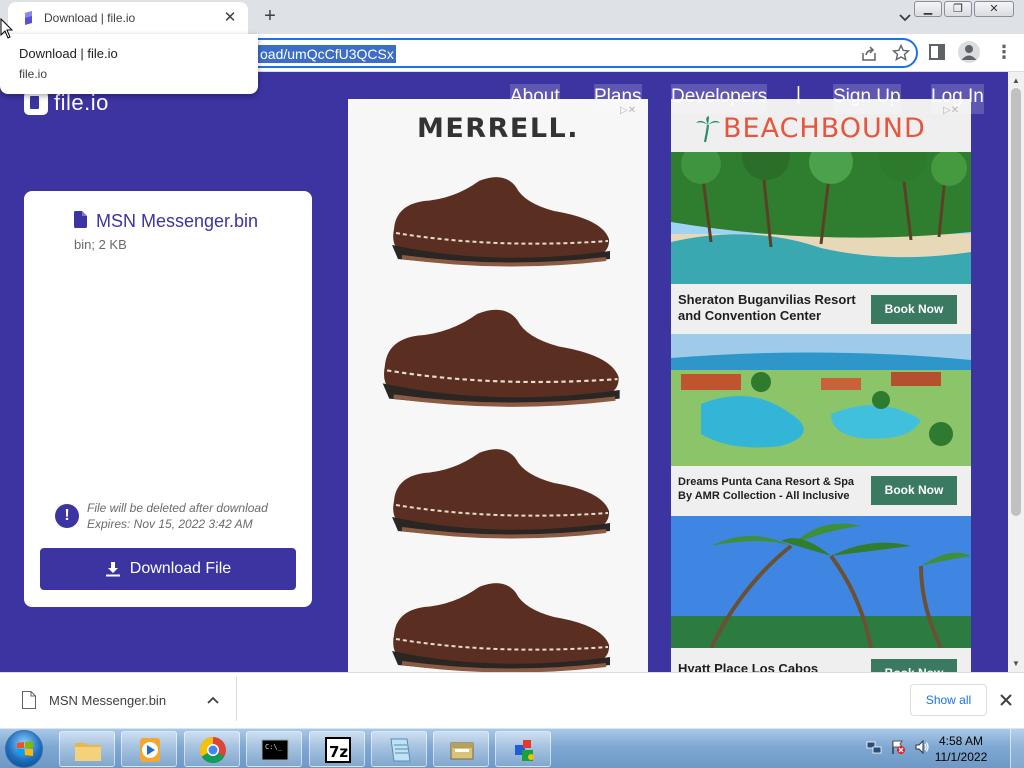  What do you see at coordinates (821, 400) in the screenshot?
I see `hotel-photo-resort` at bounding box center [821, 400].